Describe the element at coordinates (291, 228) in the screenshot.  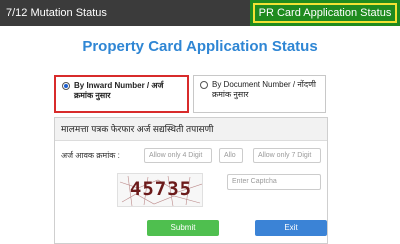
I see `exit-button: Exit` at that location.